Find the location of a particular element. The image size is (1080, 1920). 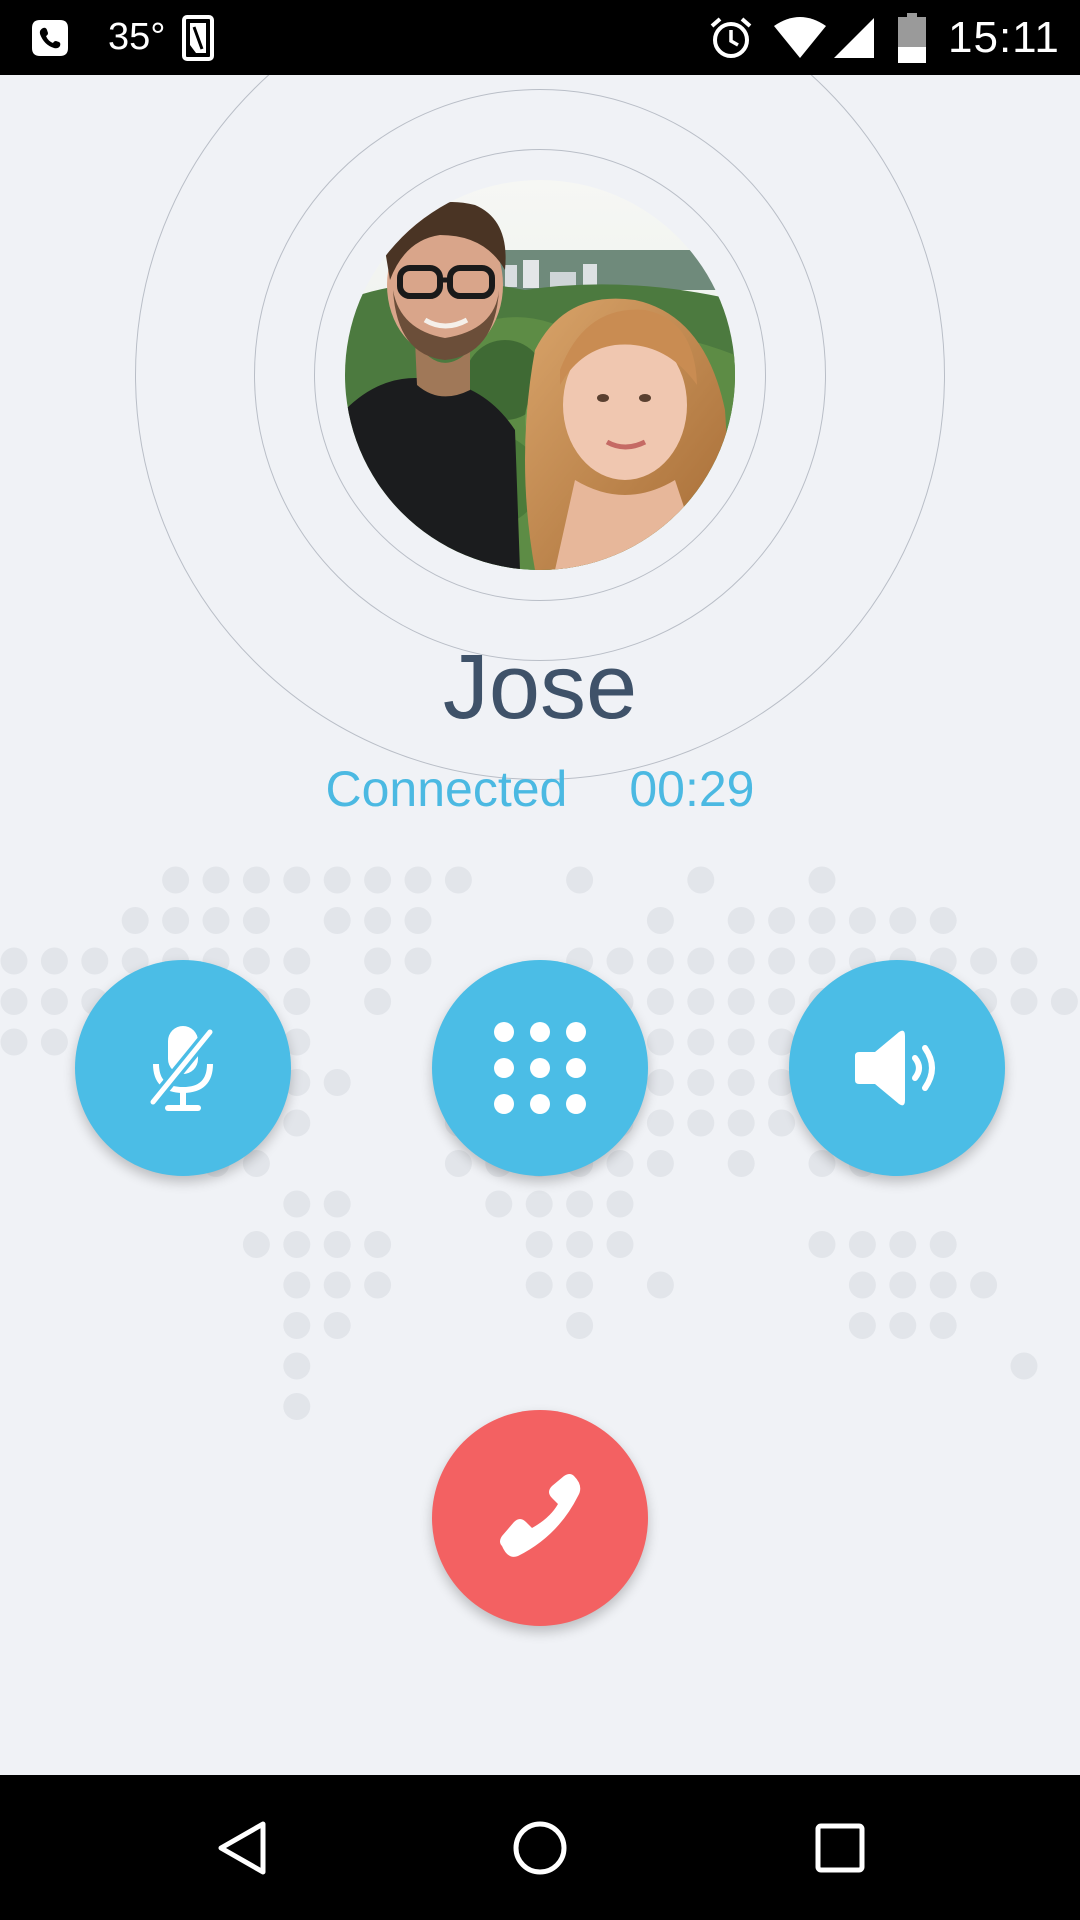

caller-name: Jose is located at coordinates (540, 687).